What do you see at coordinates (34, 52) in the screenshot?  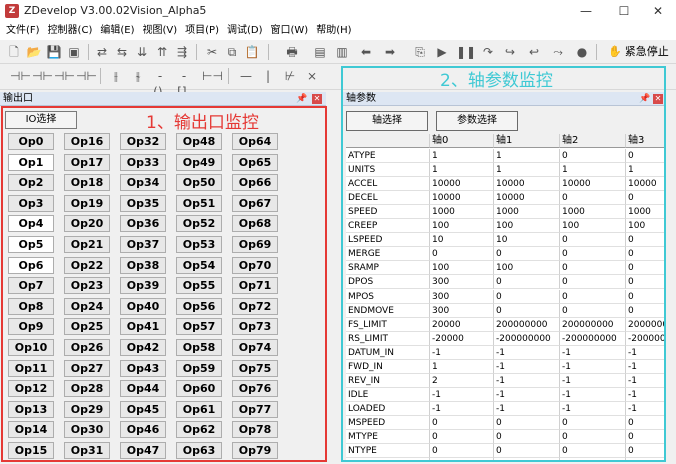 I see `open-folder-icon: 📂` at bounding box center [34, 52].